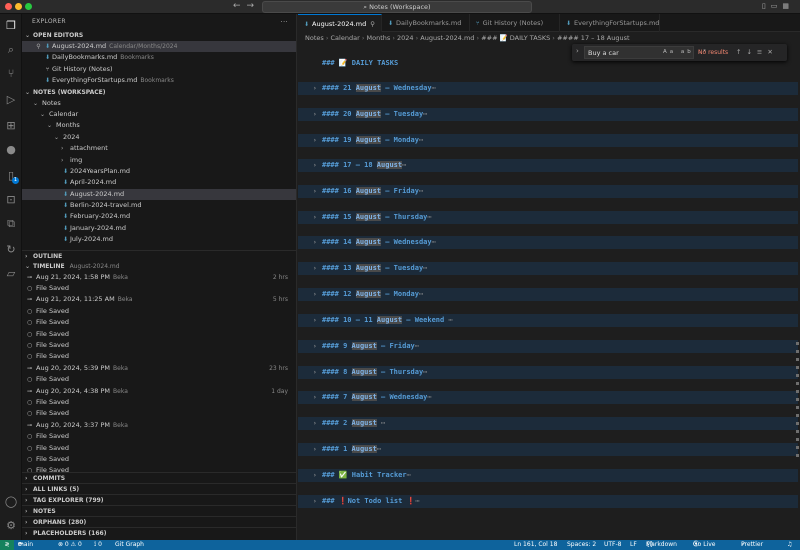  What do you see at coordinates (159, 137) in the screenshot?
I see `tree-item: ⌄ 2024` at bounding box center [159, 137].